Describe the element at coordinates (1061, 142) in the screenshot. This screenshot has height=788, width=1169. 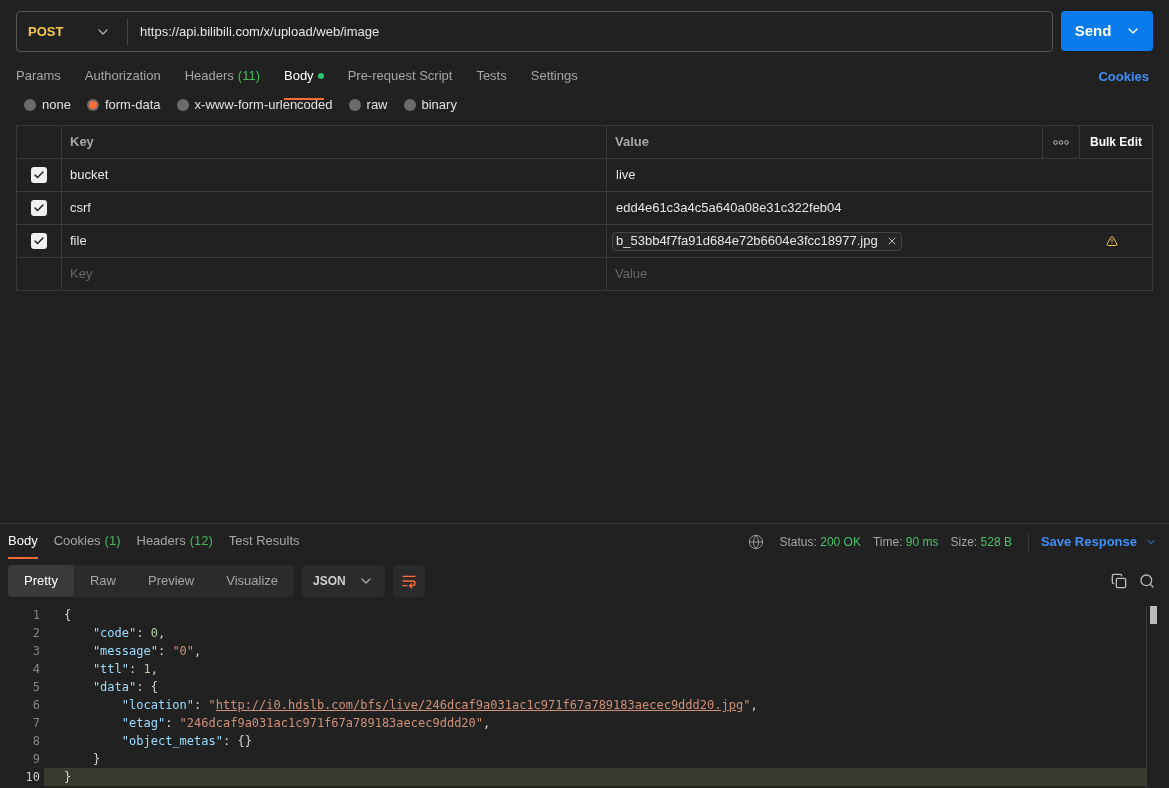
I see `more-options-icon` at that location.